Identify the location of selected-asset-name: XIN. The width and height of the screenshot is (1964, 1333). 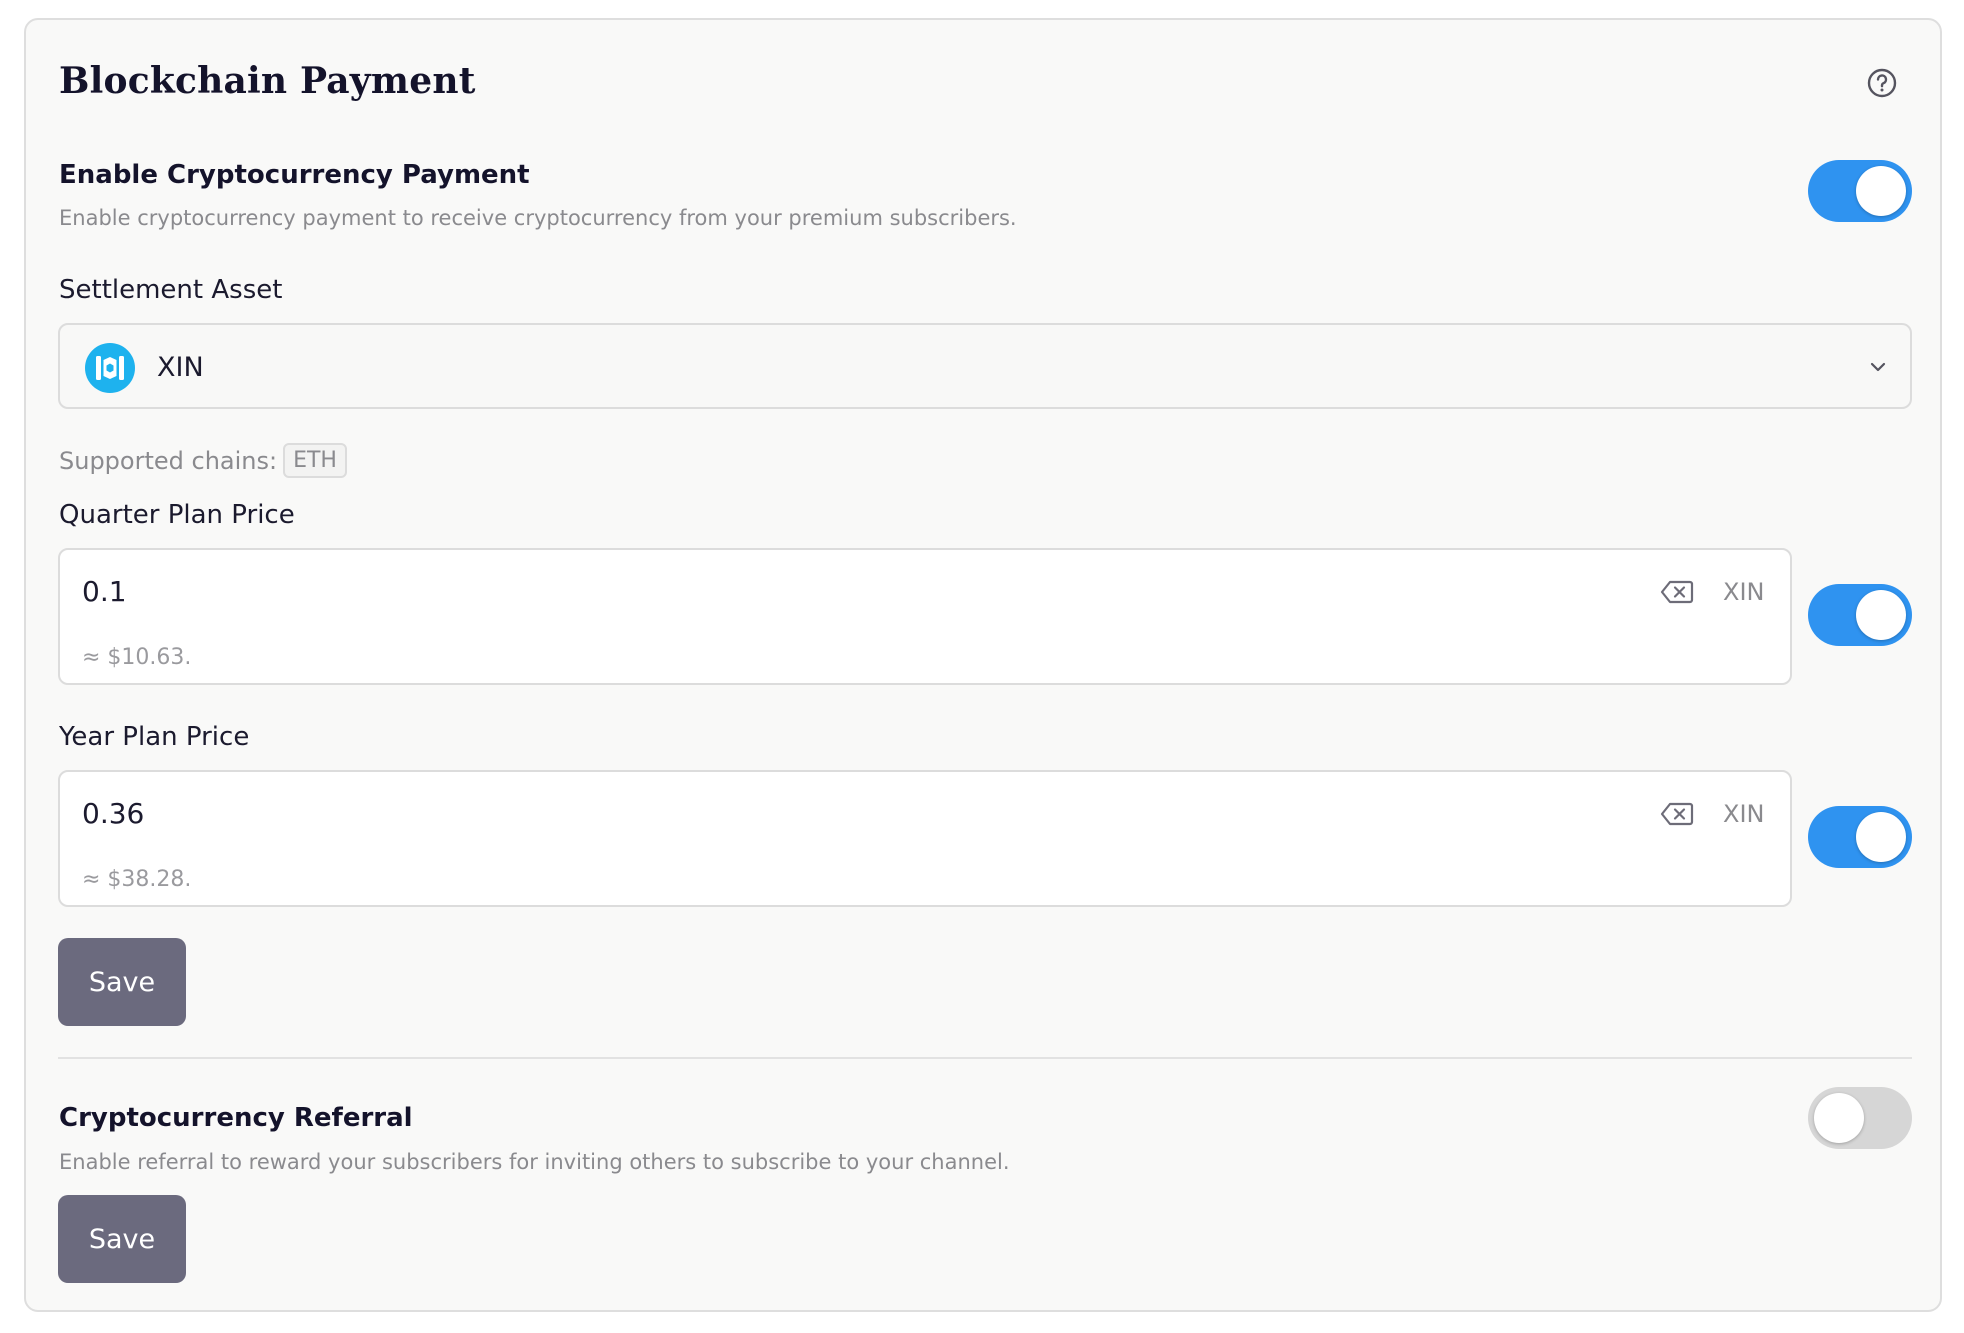
(180, 367).